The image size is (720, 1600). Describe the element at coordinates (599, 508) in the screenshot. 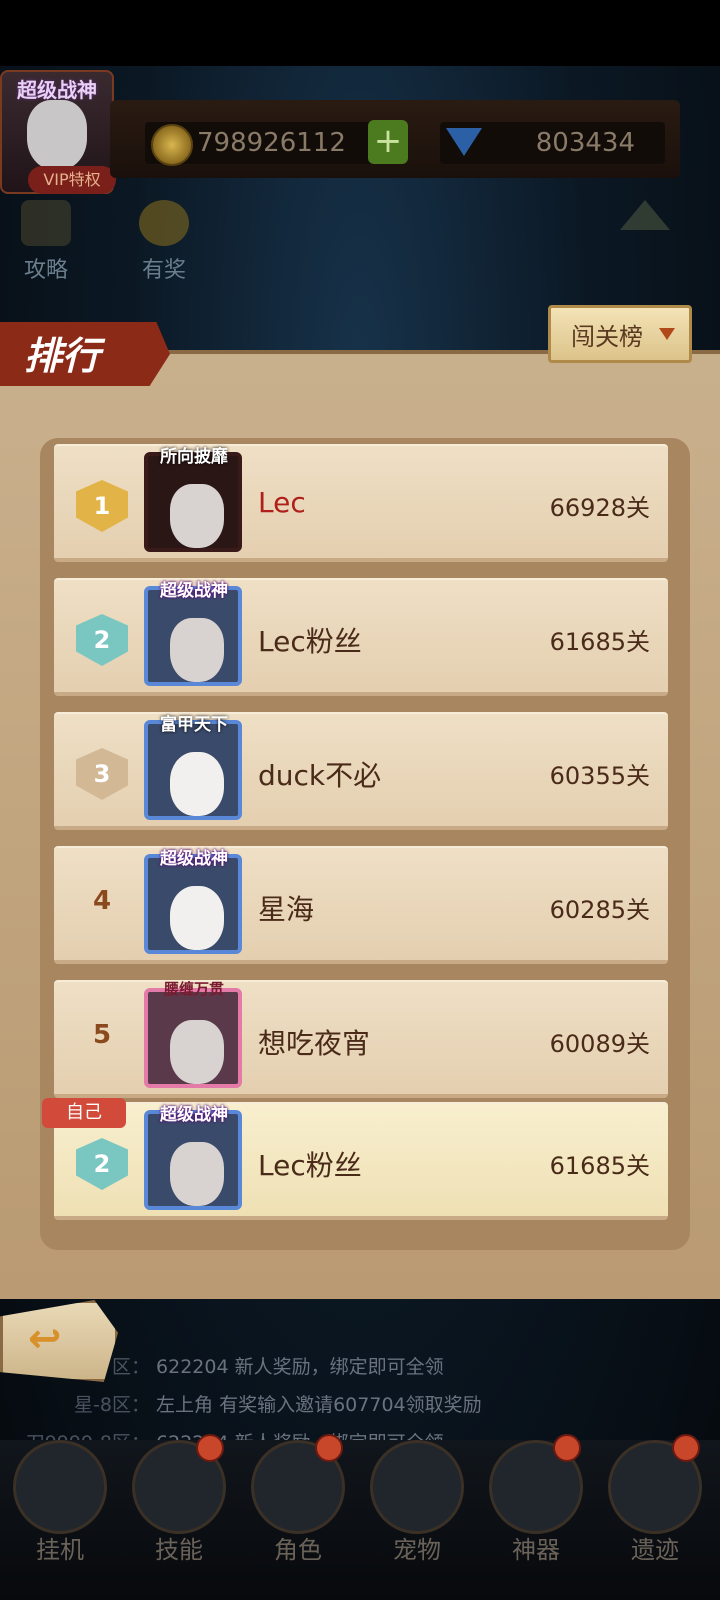

I see `player-score: 66928关` at that location.